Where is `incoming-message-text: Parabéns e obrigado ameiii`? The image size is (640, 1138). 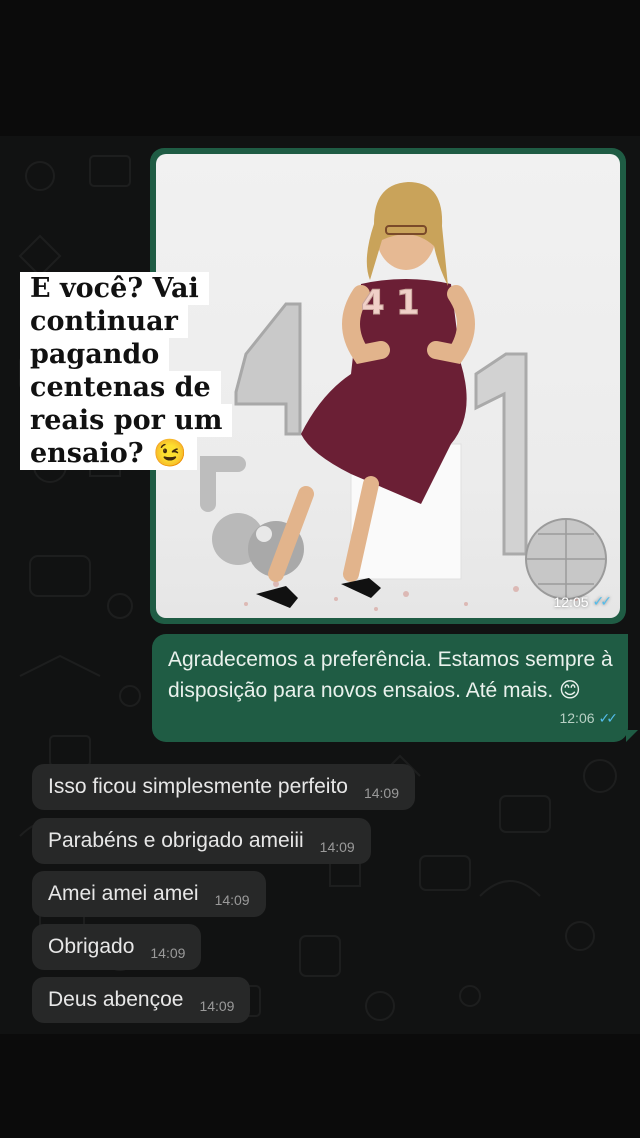 incoming-message-text: Parabéns e obrigado ameiii is located at coordinates (176, 840).